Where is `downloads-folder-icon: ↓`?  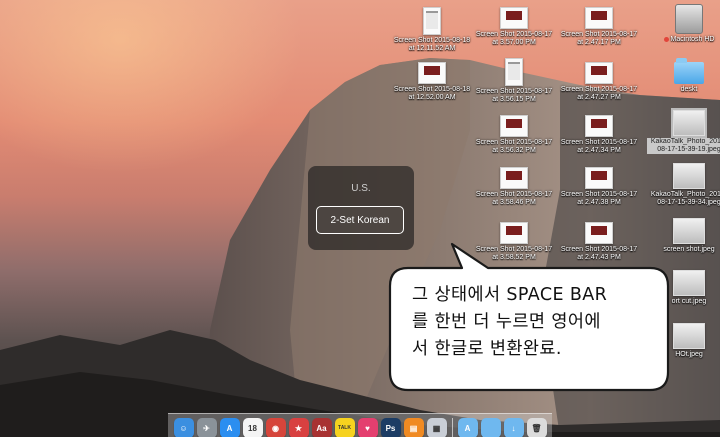
downloads-folder-icon: ↓ is located at coordinates (513, 427).